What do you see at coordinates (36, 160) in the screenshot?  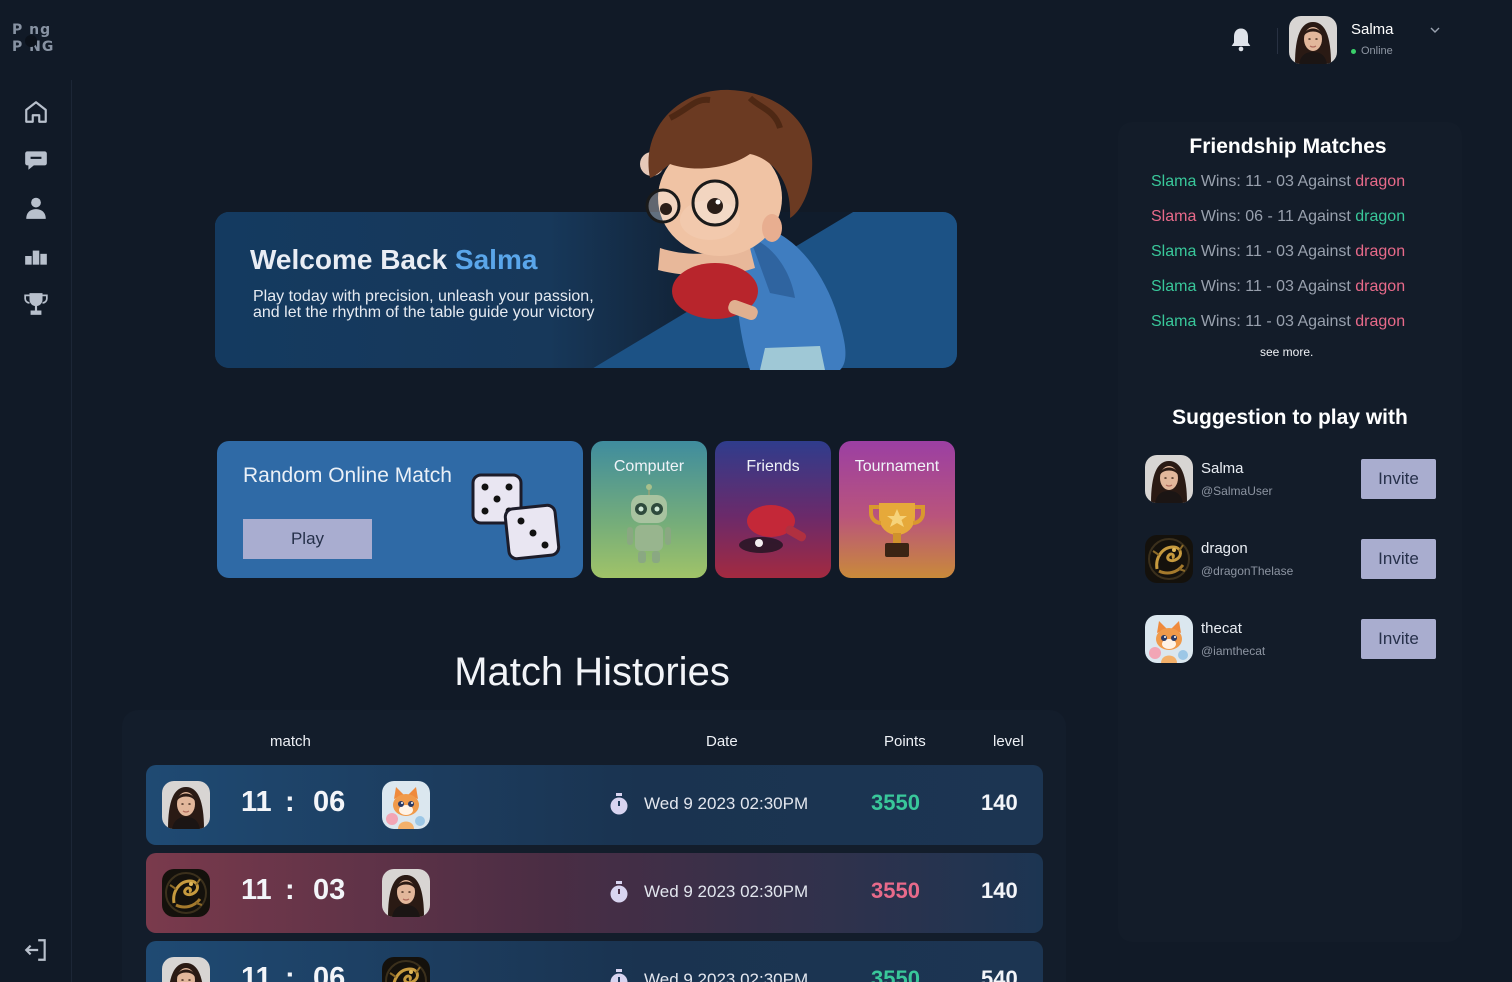 I see `chat-icon` at bounding box center [36, 160].